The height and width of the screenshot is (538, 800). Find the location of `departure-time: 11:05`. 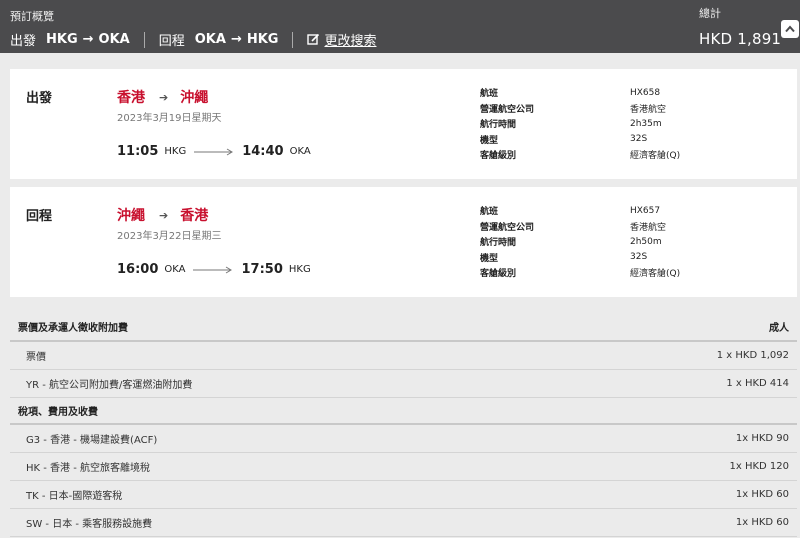

departure-time: 11:05 is located at coordinates (138, 151).